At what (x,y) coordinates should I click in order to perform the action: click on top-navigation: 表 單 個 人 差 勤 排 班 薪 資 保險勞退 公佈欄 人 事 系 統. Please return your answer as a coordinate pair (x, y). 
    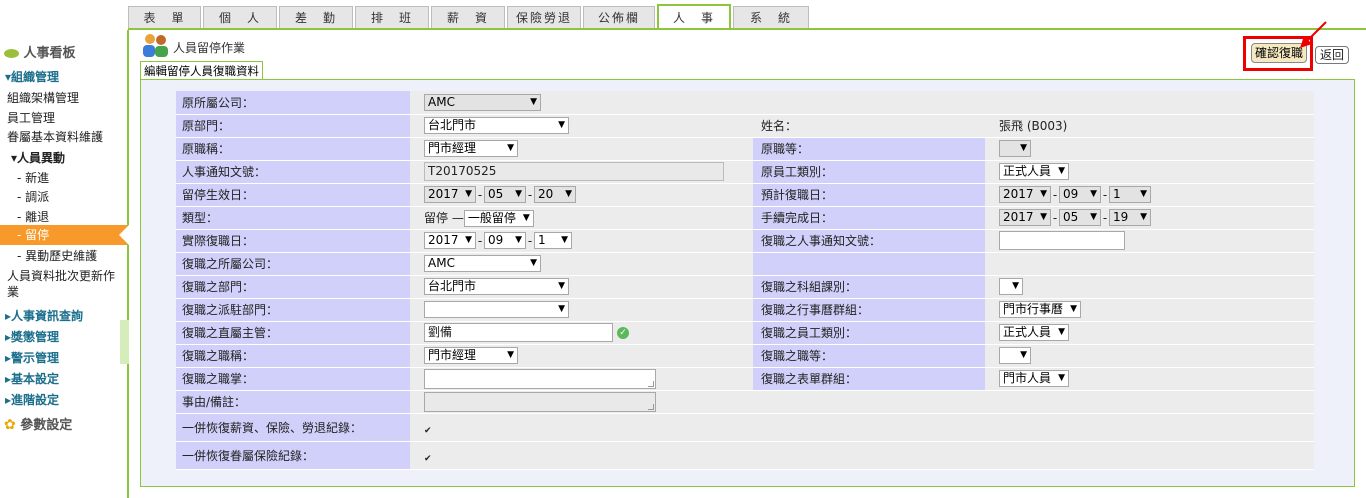
    Looking at the image, I should click on (683, 15).